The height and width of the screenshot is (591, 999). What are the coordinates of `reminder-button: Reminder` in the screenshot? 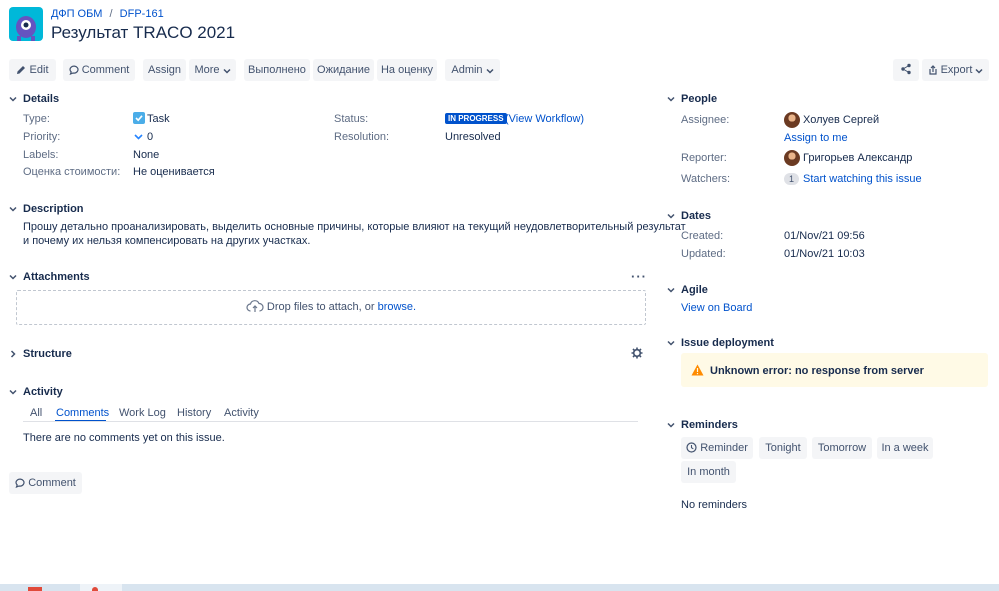 It's located at (717, 448).